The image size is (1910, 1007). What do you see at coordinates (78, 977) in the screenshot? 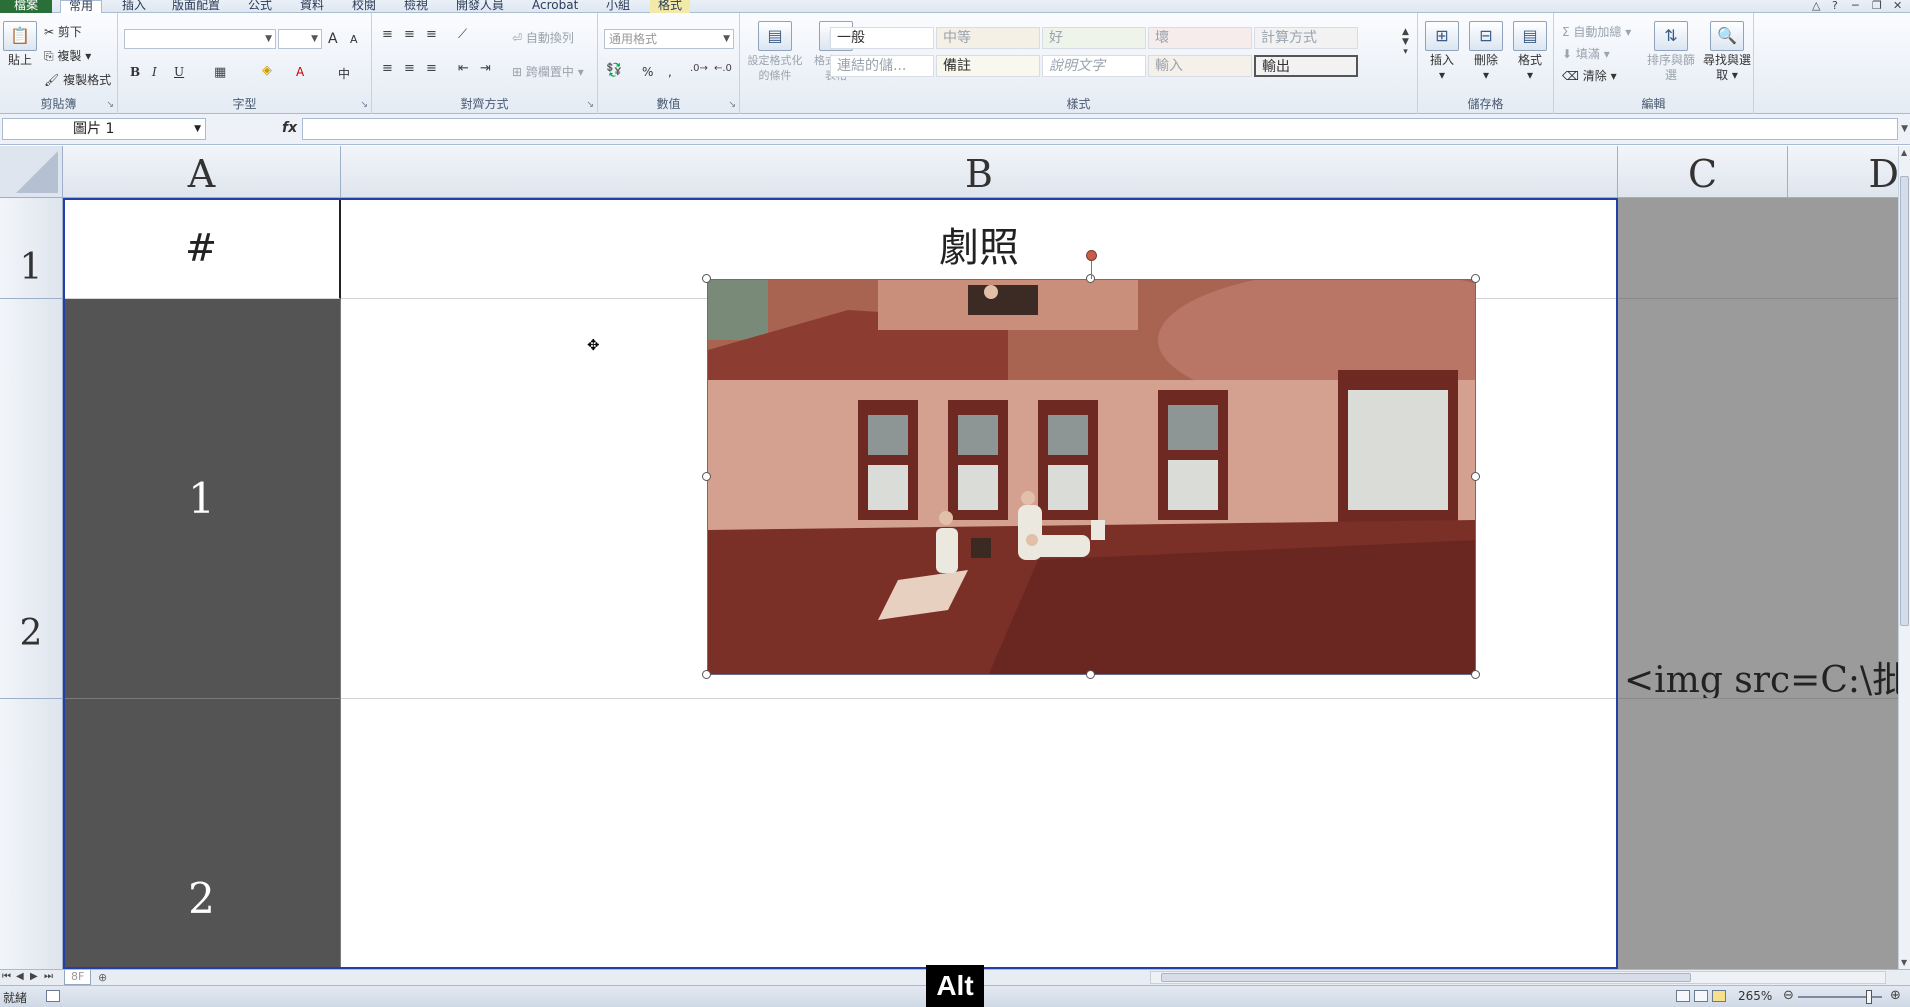
I see `sheet-tab: 8F` at bounding box center [78, 977].